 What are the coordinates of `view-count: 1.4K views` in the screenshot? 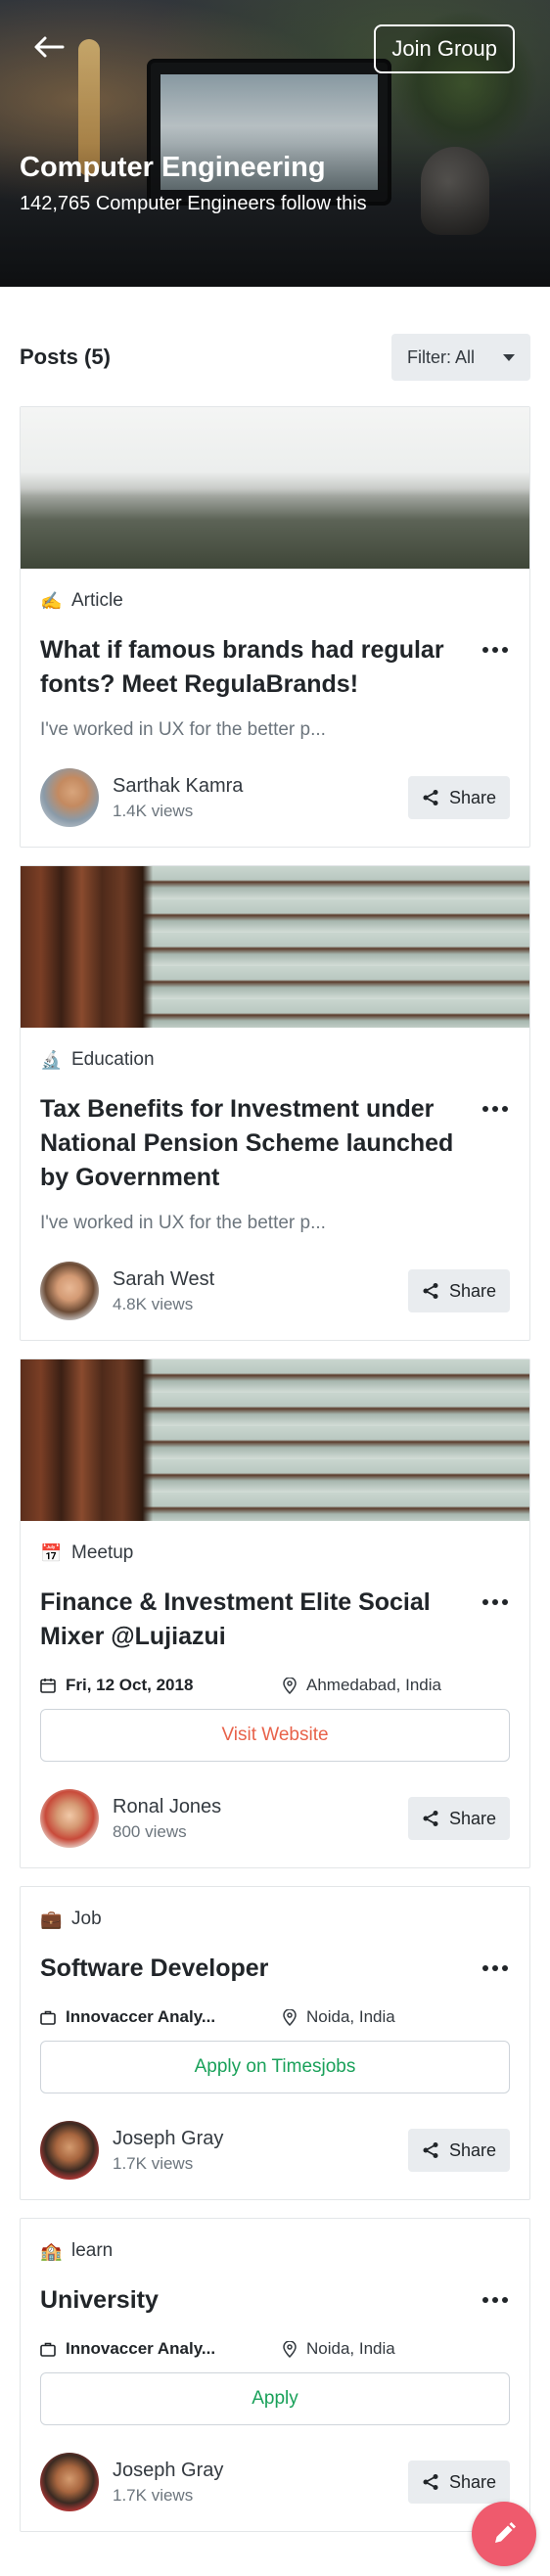 It's located at (153, 810).